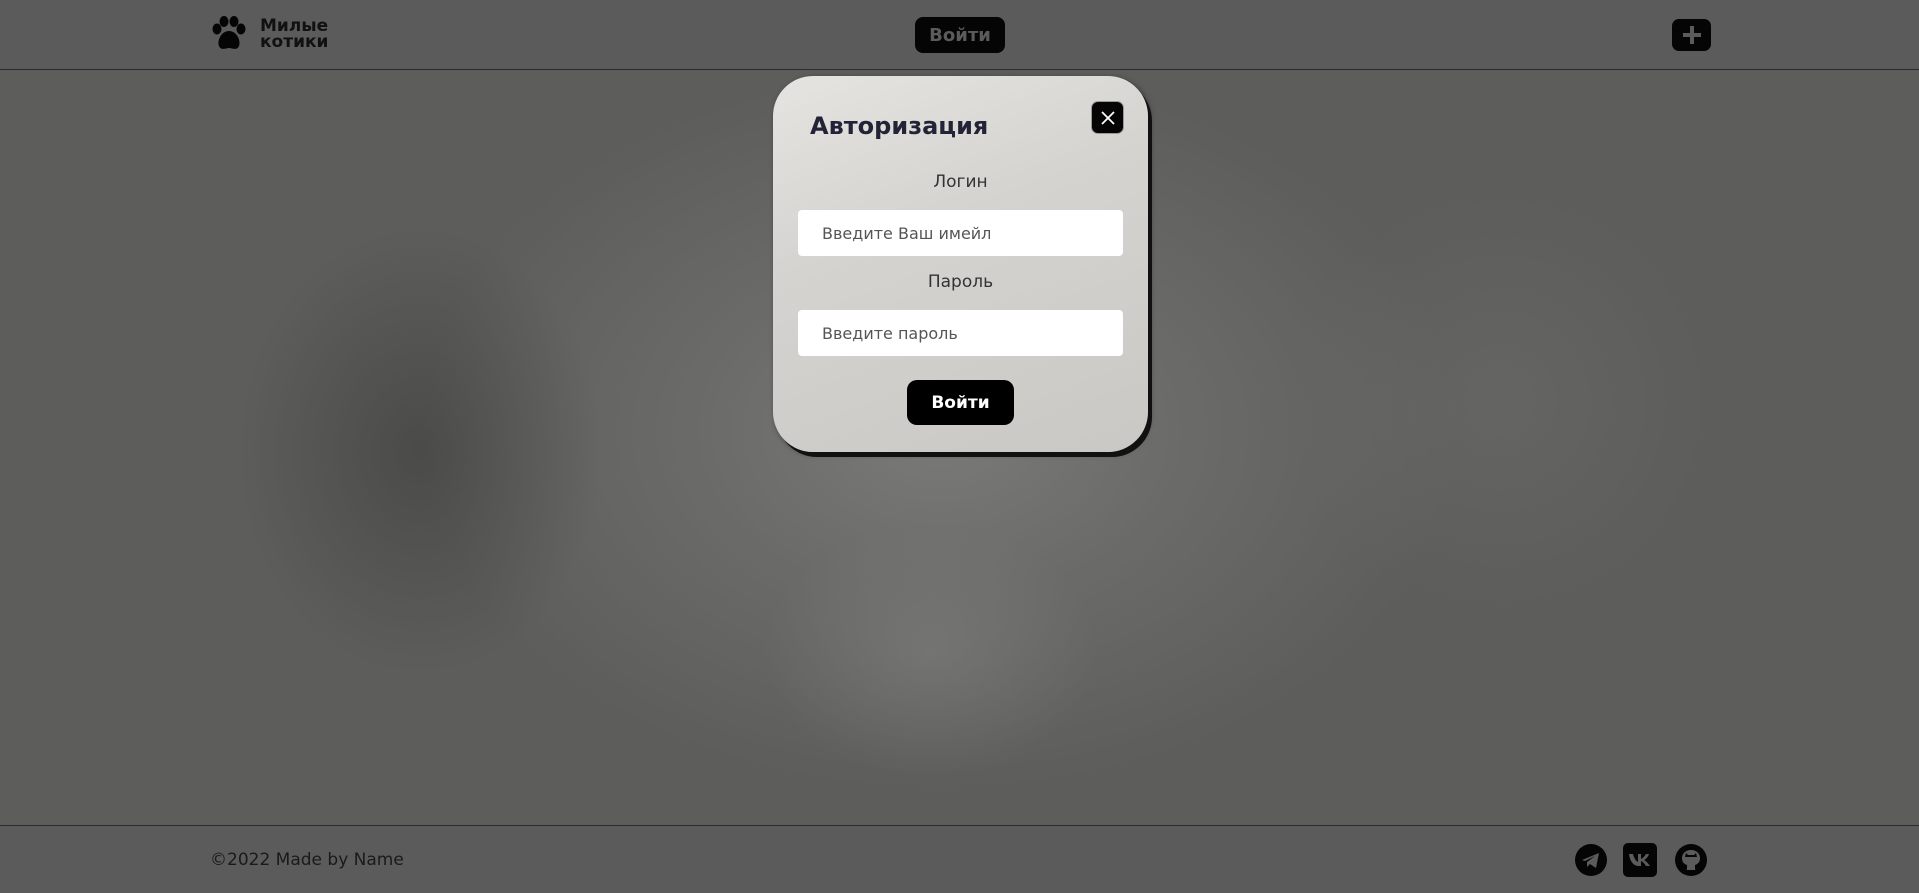 The width and height of the screenshot is (1919, 893). Describe the element at coordinates (307, 860) in the screenshot. I see `copyright: ©2022 Made by Name` at that location.